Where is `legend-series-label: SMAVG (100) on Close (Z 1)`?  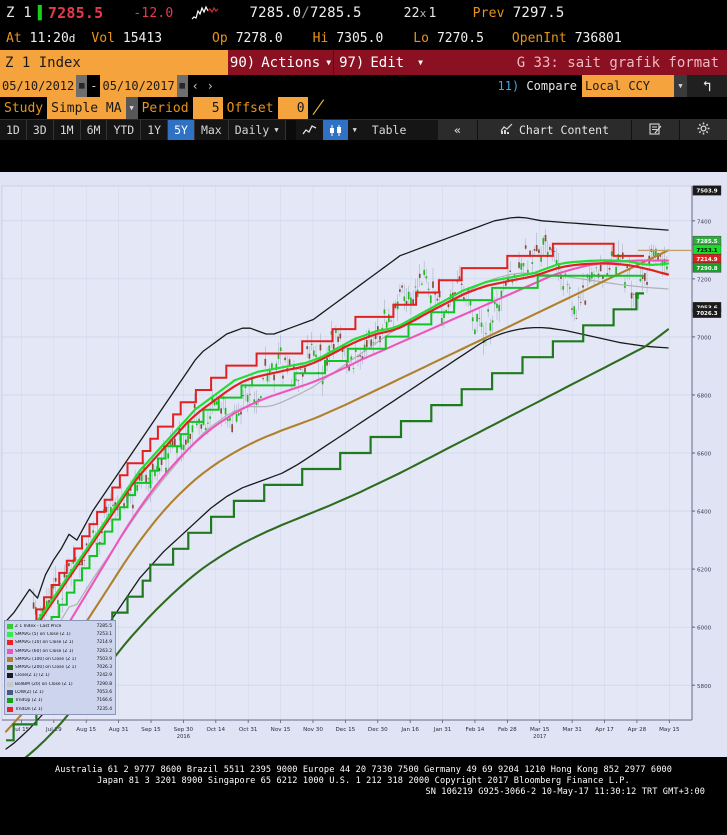
legend-series-label: SMAVG (100) on Close (Z 1) is located at coordinates (46, 659).